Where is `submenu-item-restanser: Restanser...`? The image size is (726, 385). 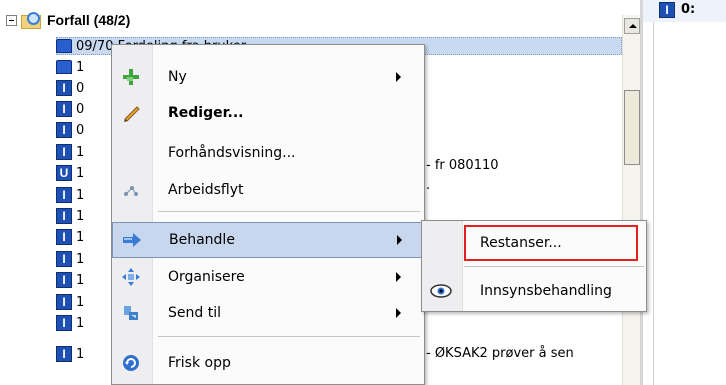
submenu-item-restanser: Restanser... is located at coordinates (534, 243).